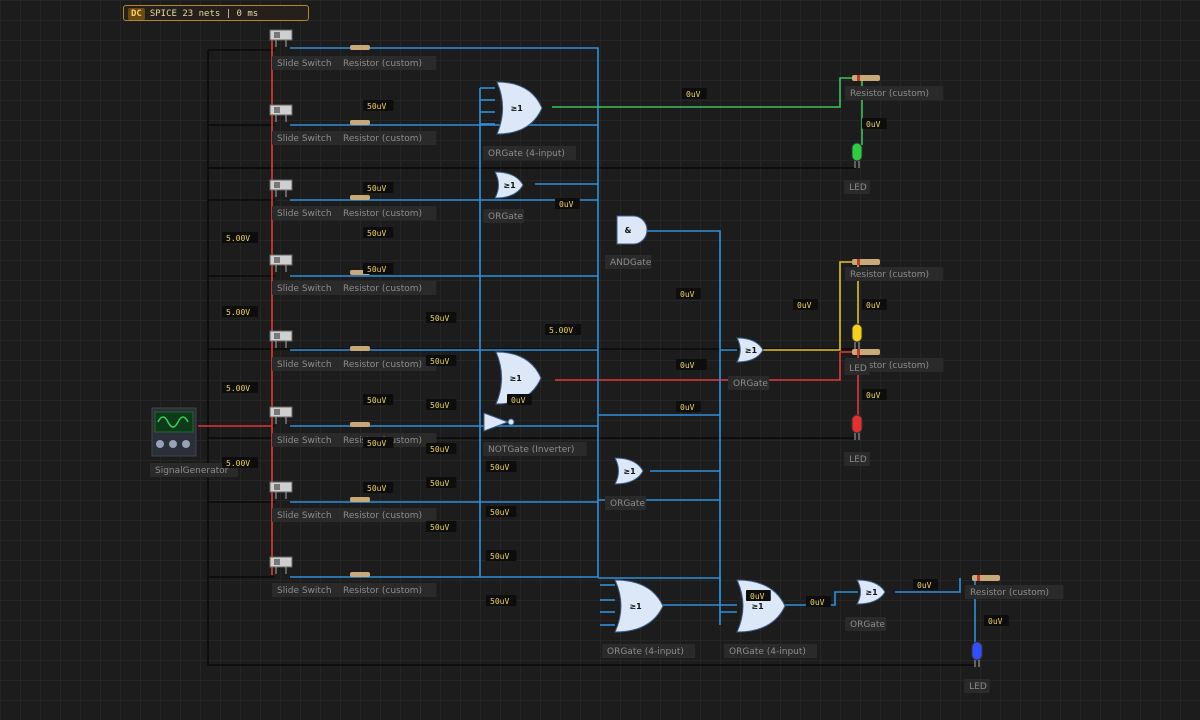 Image resolution: width=1200 pixels, height=720 pixels. What do you see at coordinates (511, 422) in the screenshot?
I see `not-gate-bubble` at bounding box center [511, 422].